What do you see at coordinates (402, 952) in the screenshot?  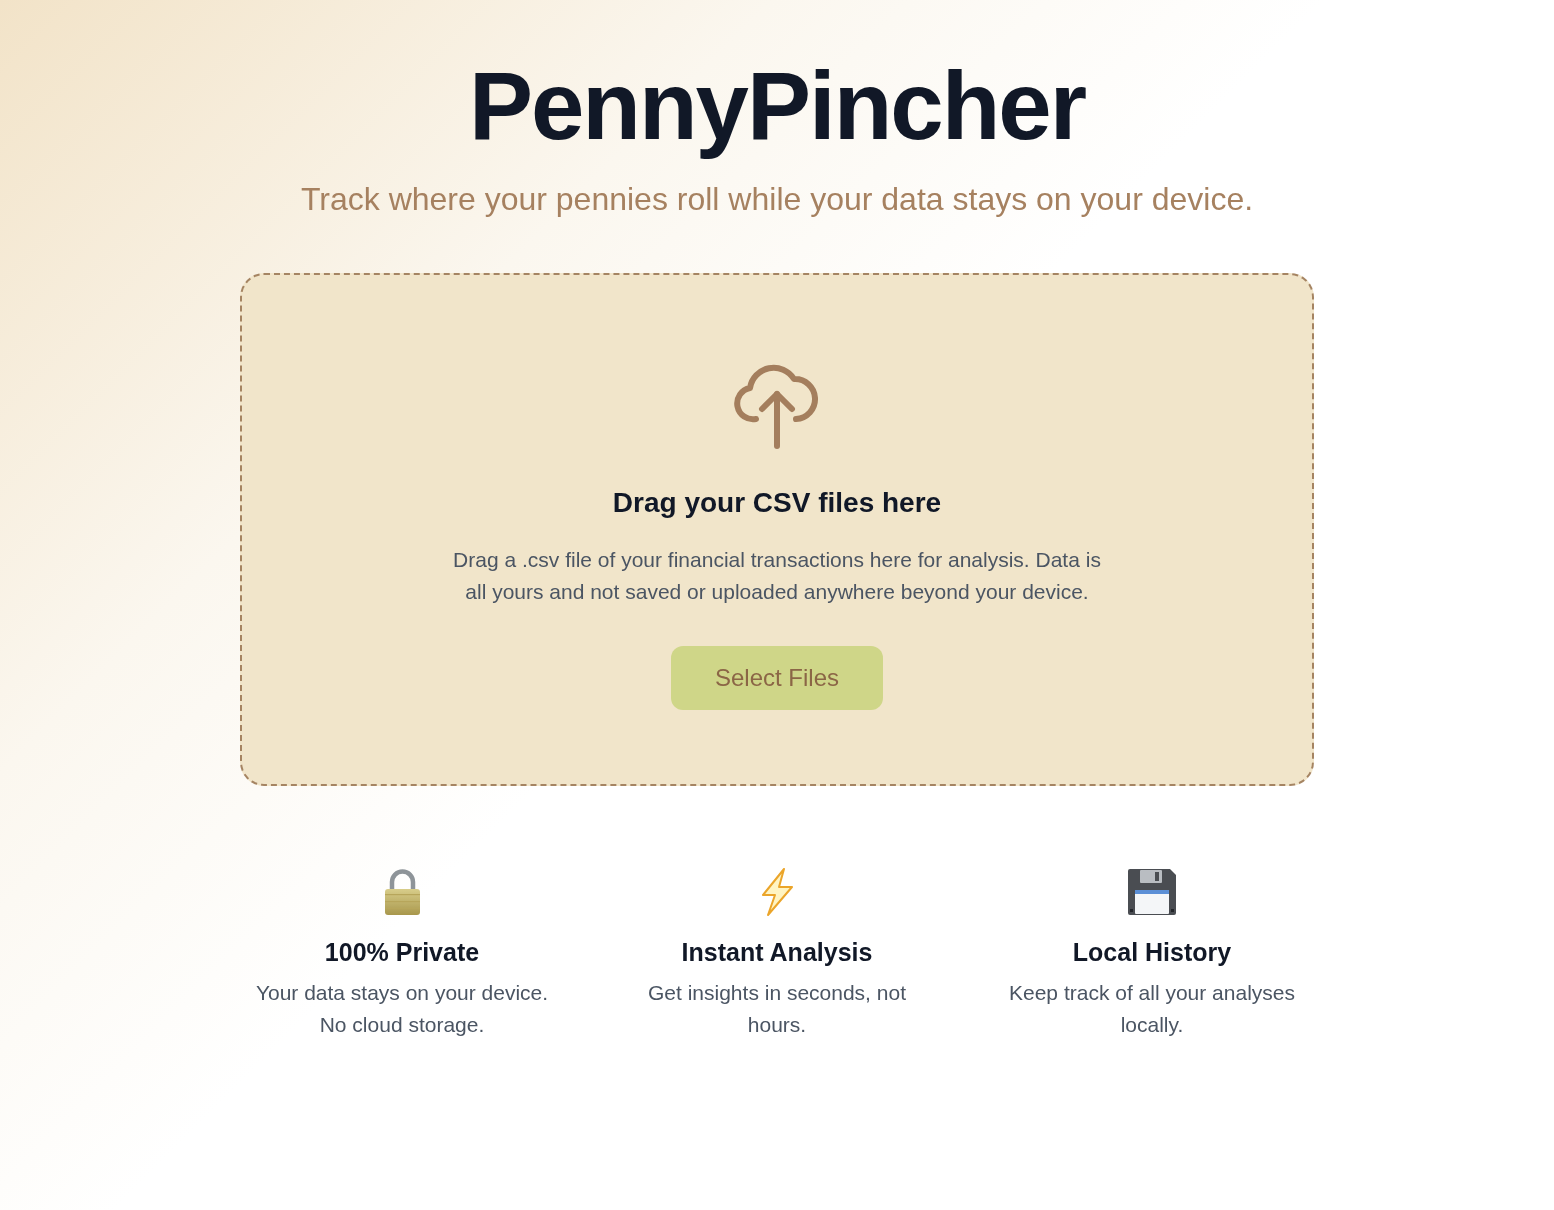 I see `feature-title: 100% Private` at bounding box center [402, 952].